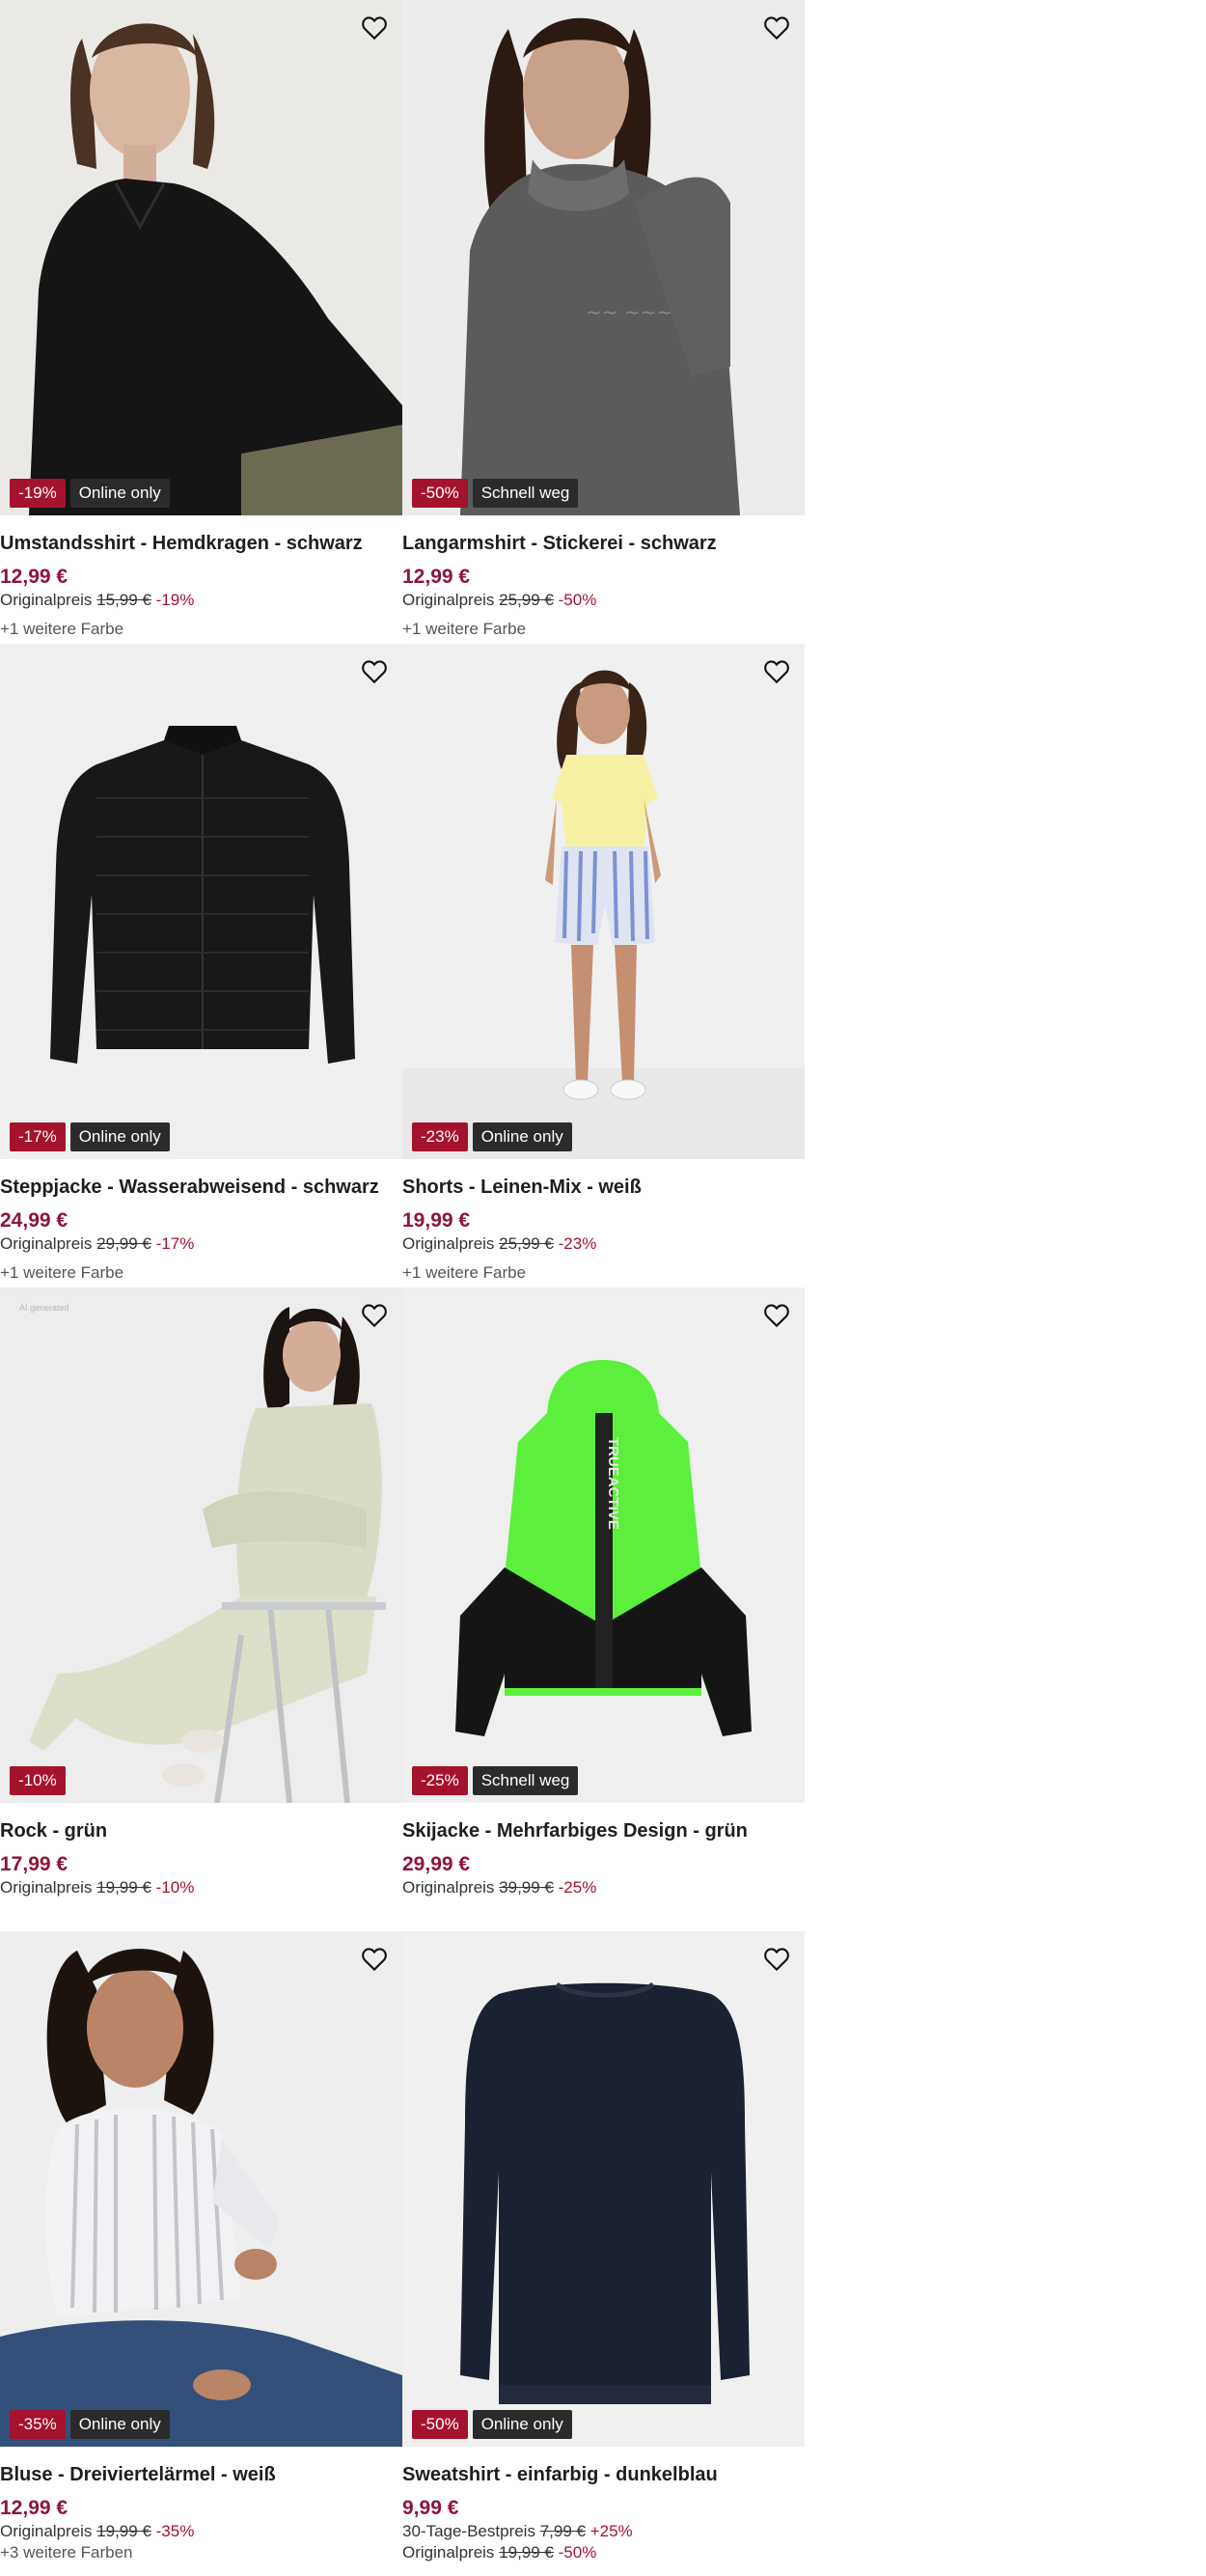  What do you see at coordinates (201, 1887) in the screenshot?
I see `original-price-line: Originalpreis 19,99 € -10%` at bounding box center [201, 1887].